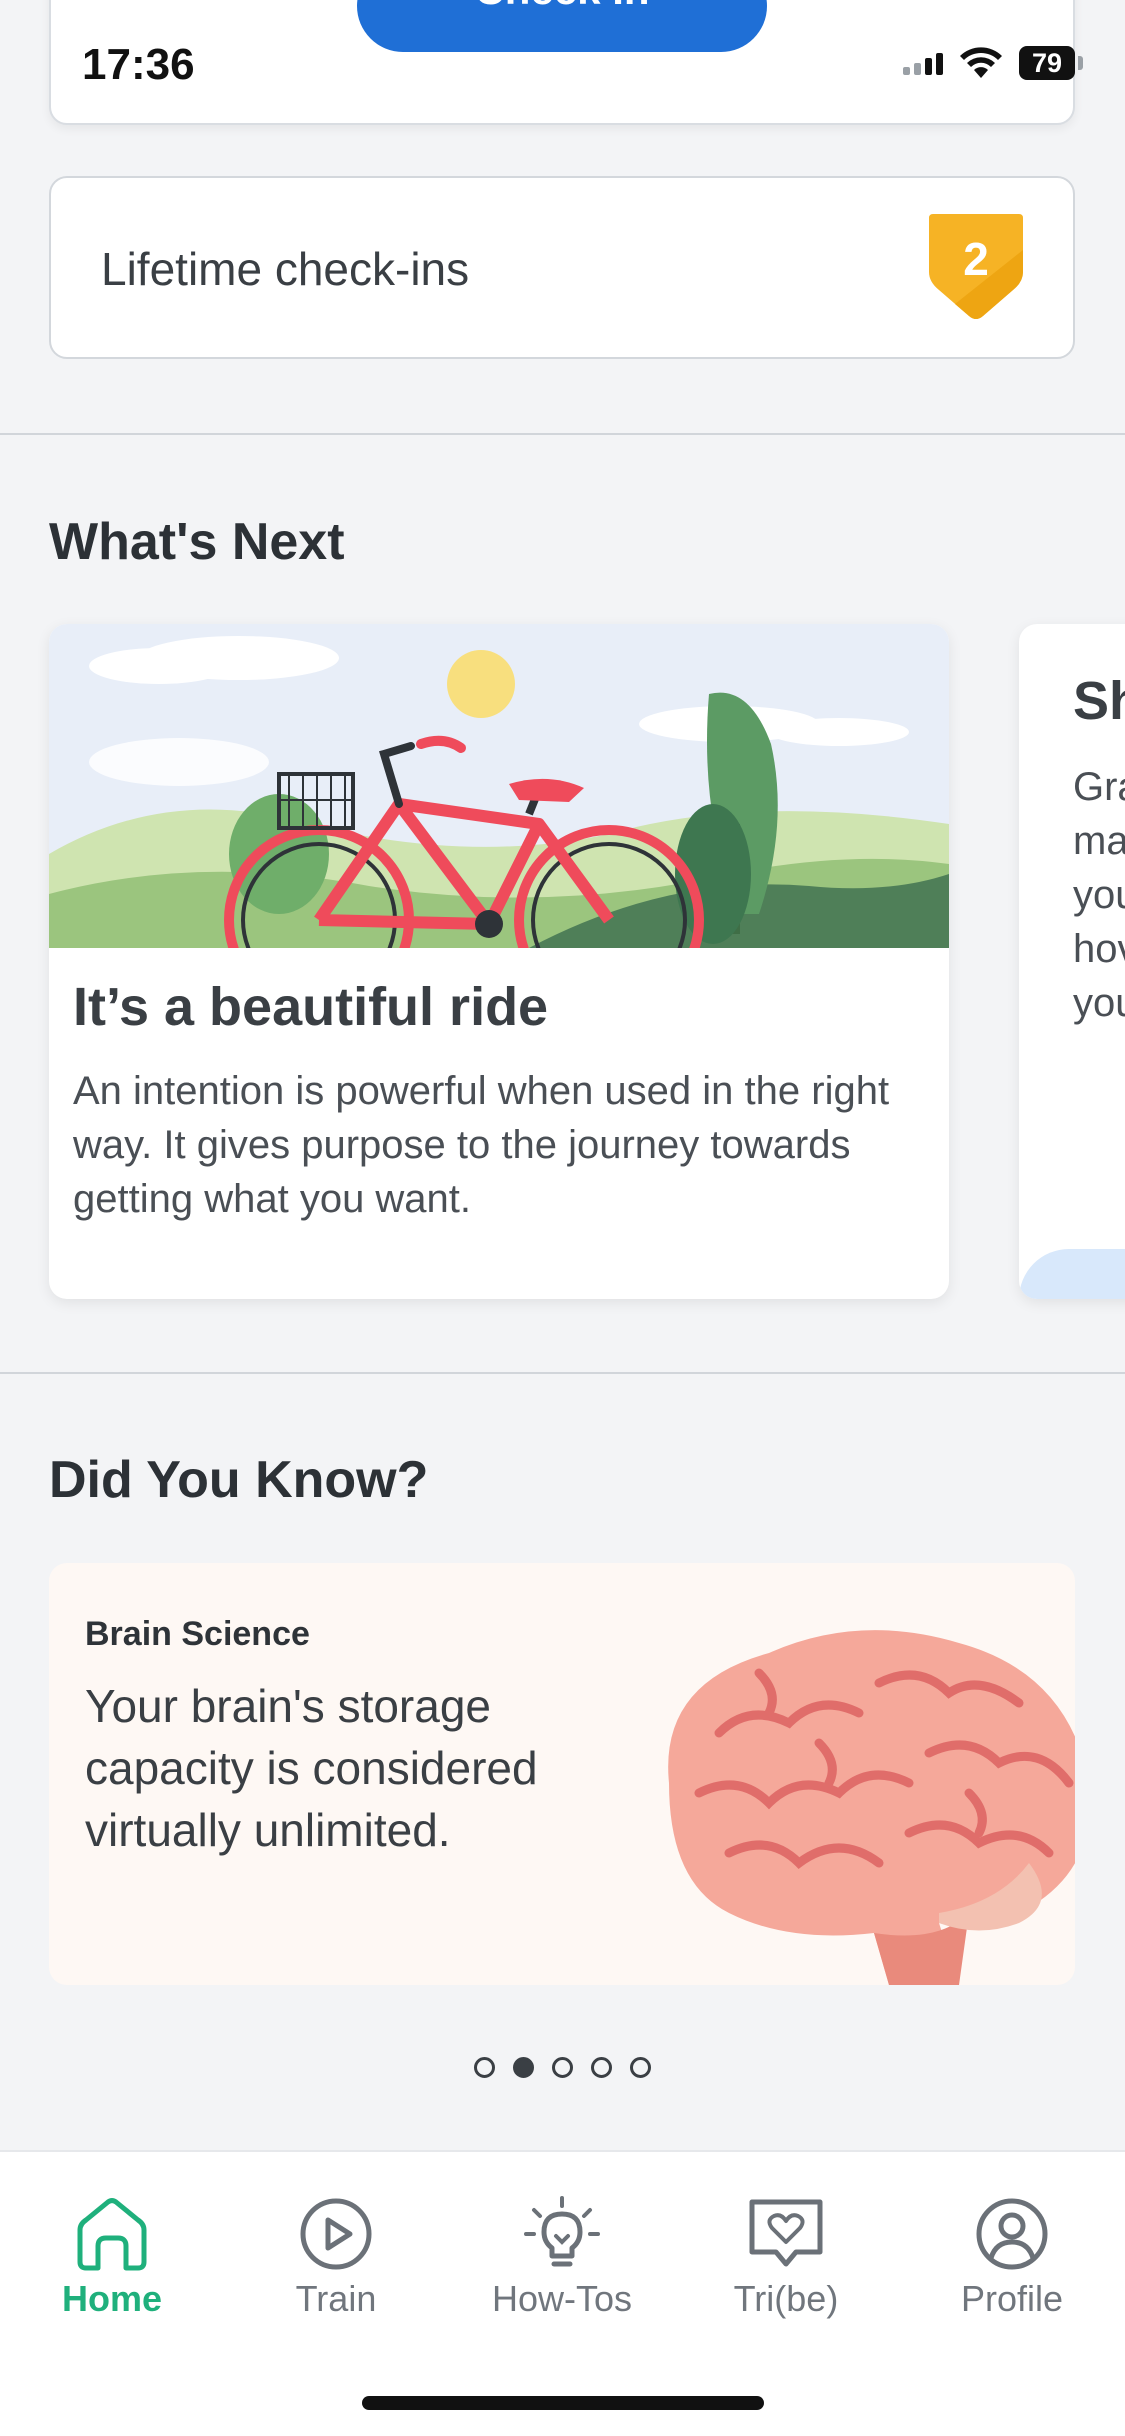 The height and width of the screenshot is (2436, 1125). Describe the element at coordinates (112, 2234) in the screenshot. I see `home-icon` at that location.